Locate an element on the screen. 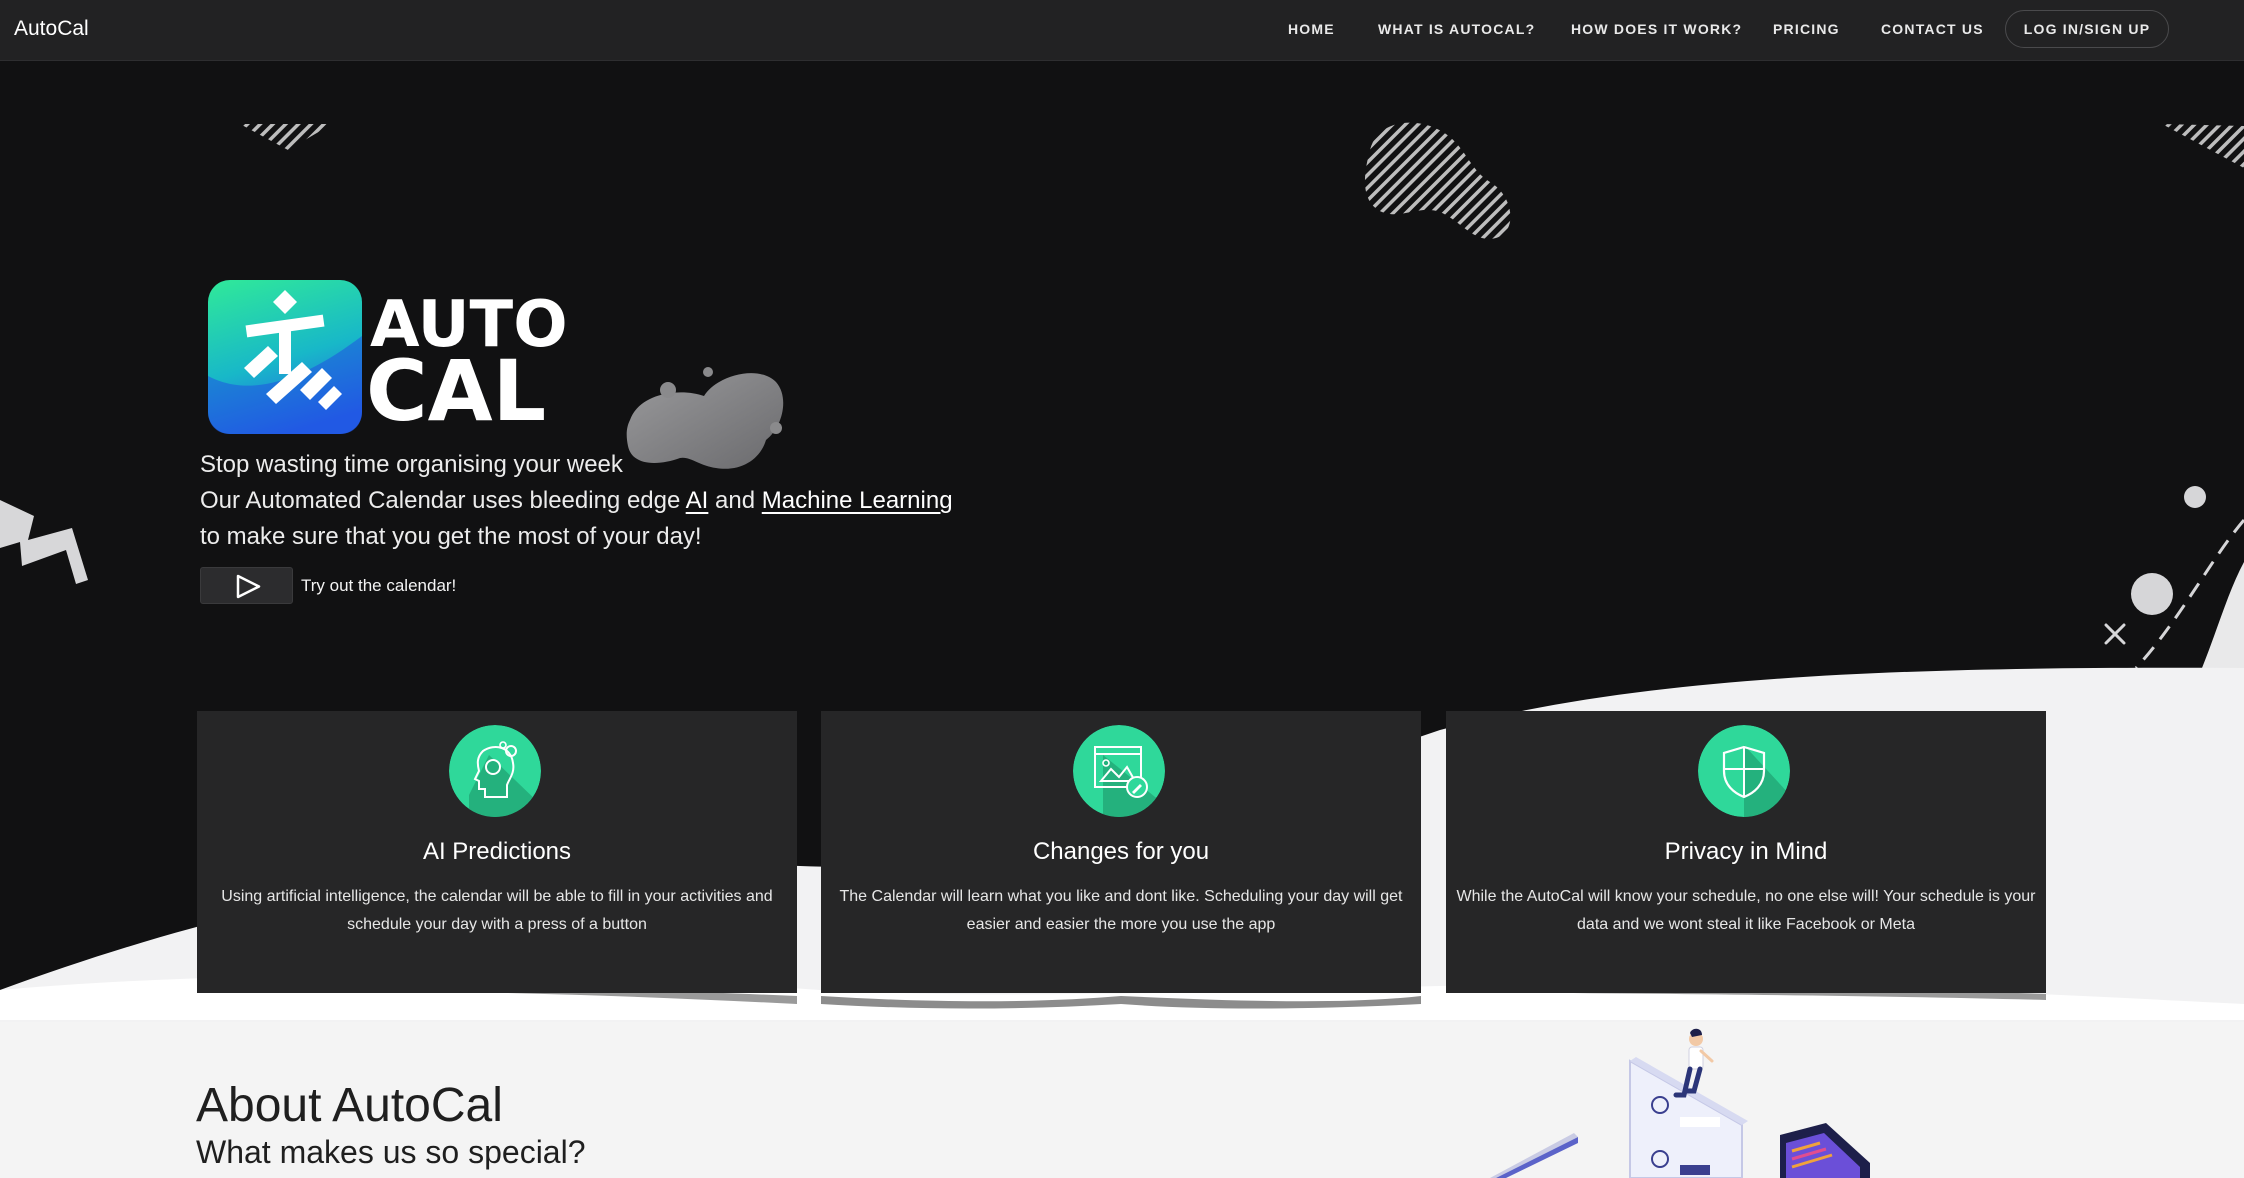 The image size is (2244, 1178). try-calendar-play-button is located at coordinates (246, 585).